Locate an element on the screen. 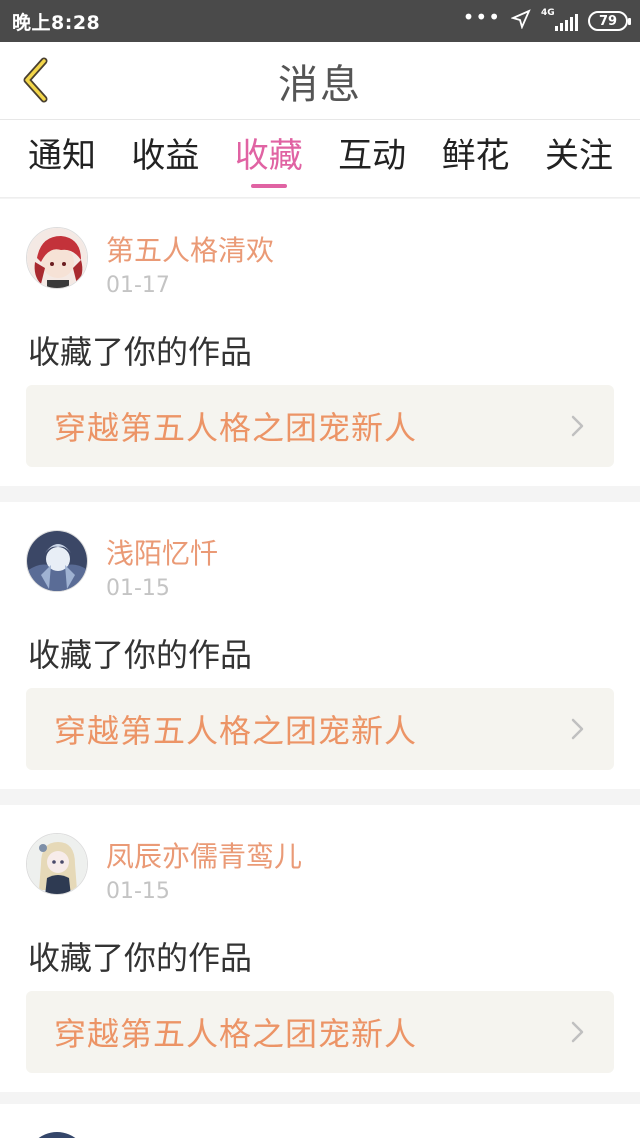 The image size is (640, 1138). chevron-left-icon is located at coordinates (35, 80).